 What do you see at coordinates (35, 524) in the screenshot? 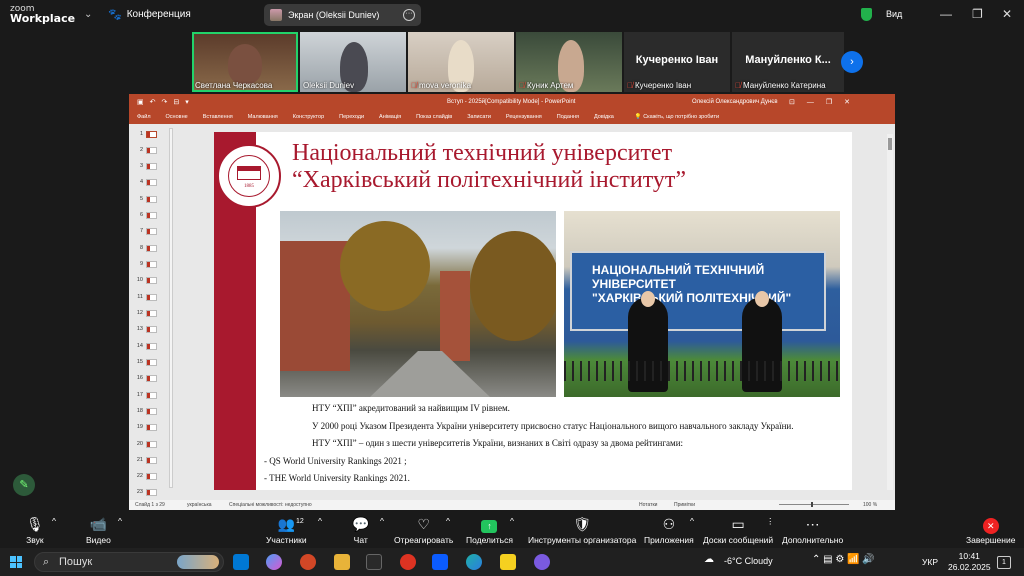
I see `microphone-icon: 🎙` at bounding box center [35, 524].